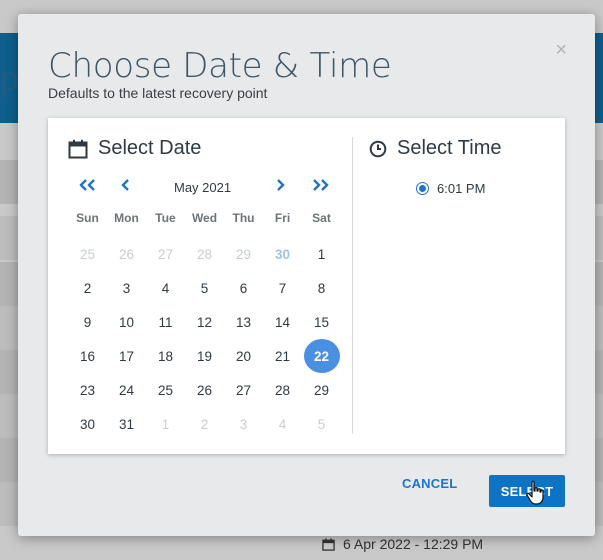 The height and width of the screenshot is (560, 603). What do you see at coordinates (205, 356) in the screenshot?
I see `calendar-day: 19` at bounding box center [205, 356].